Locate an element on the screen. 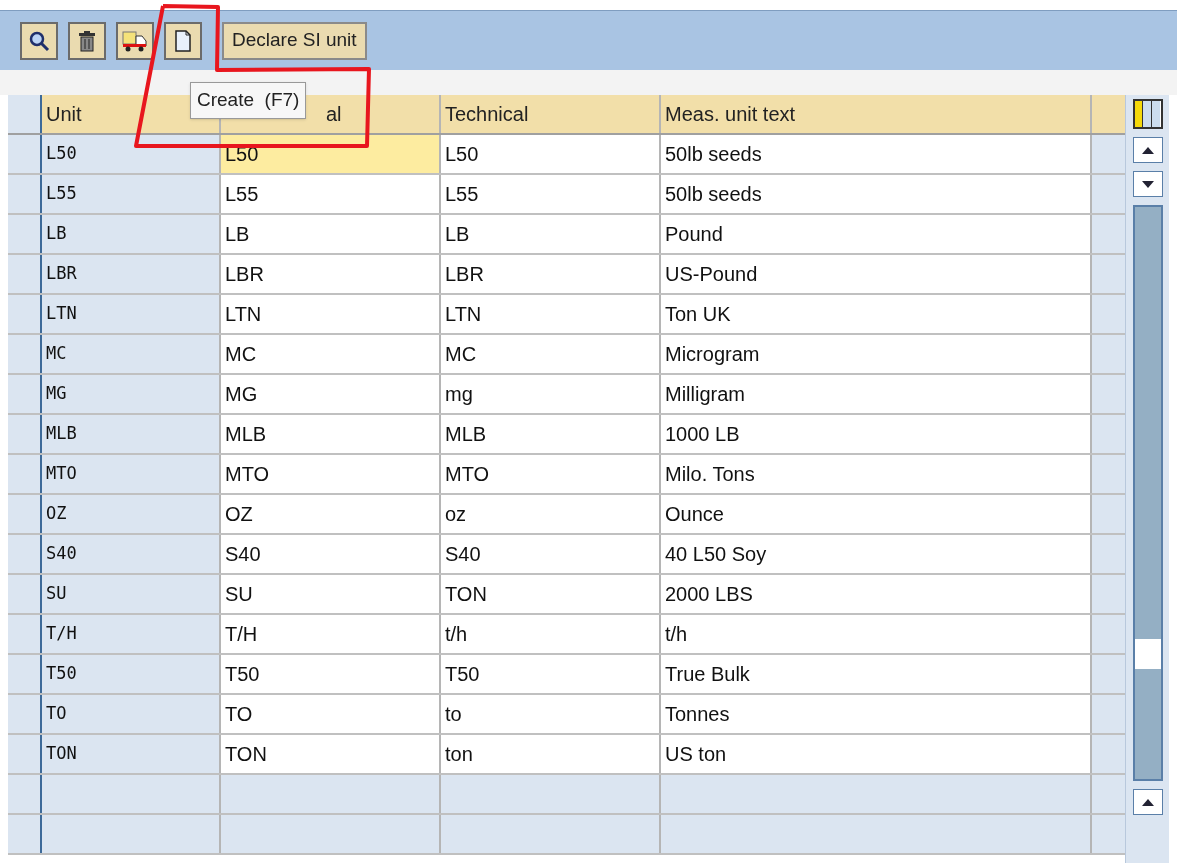  table-cell: LTN is located at coordinates (131, 314).